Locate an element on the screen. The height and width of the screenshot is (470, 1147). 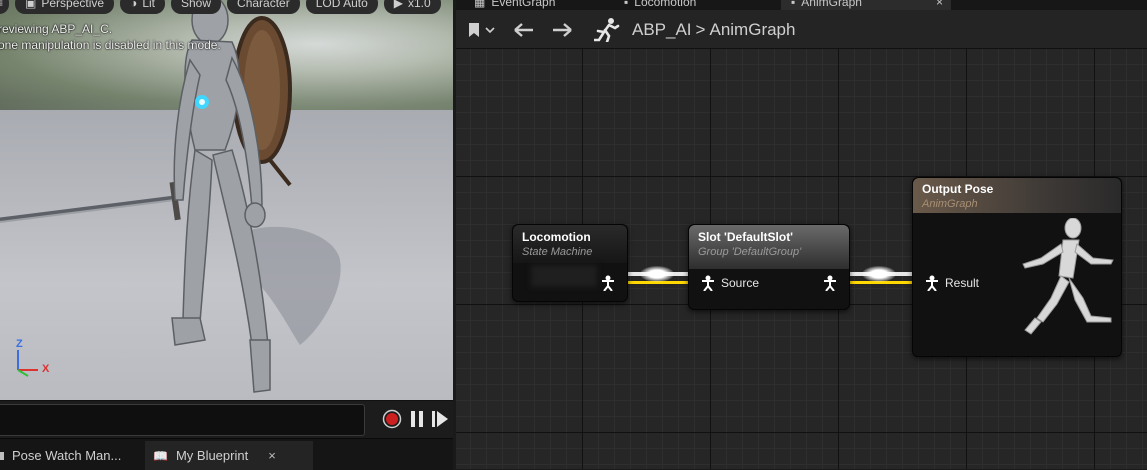
axis-x-label: X is located at coordinates (46, 369).